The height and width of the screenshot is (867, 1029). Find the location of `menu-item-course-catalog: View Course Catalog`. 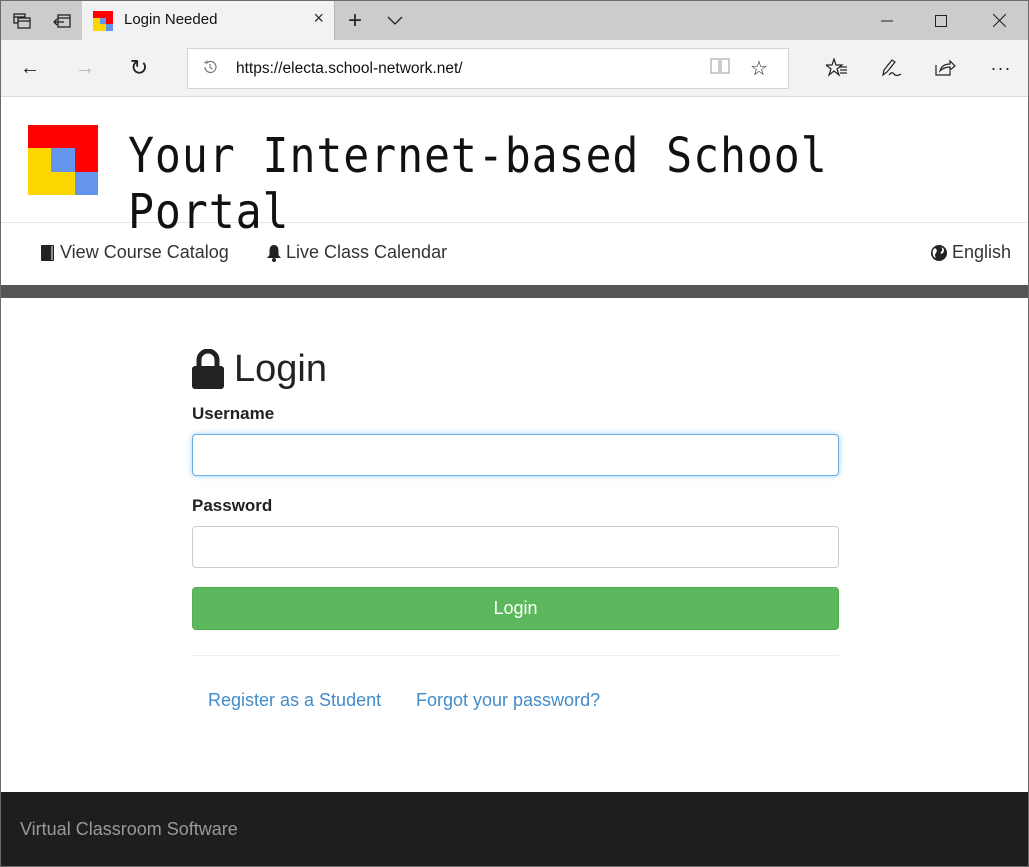

menu-item-course-catalog: View Course Catalog is located at coordinates (134, 252).